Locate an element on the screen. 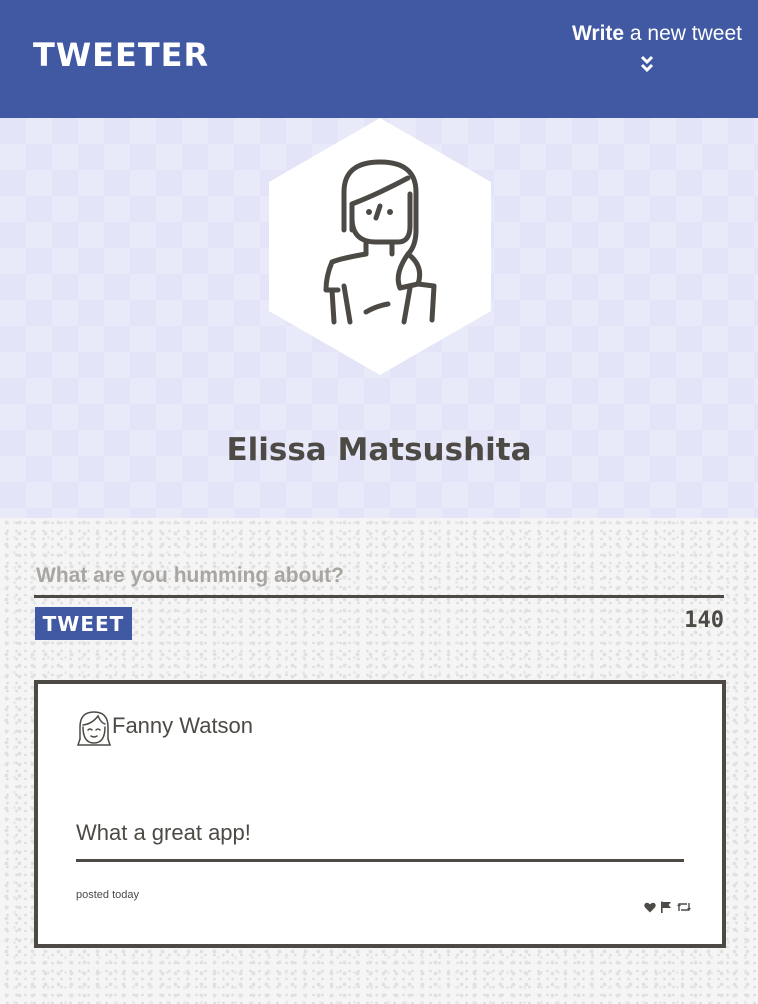 This screenshot has height=1004, width=758. profile-avatar is located at coordinates (380, 247).